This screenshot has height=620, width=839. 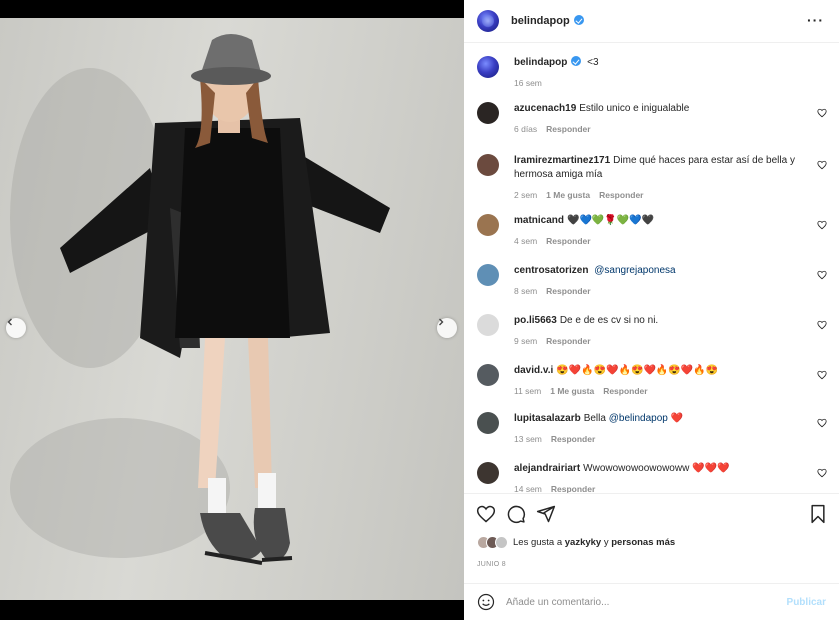 What do you see at coordinates (528, 391) in the screenshot?
I see `comment-time: 11 sem` at bounding box center [528, 391].